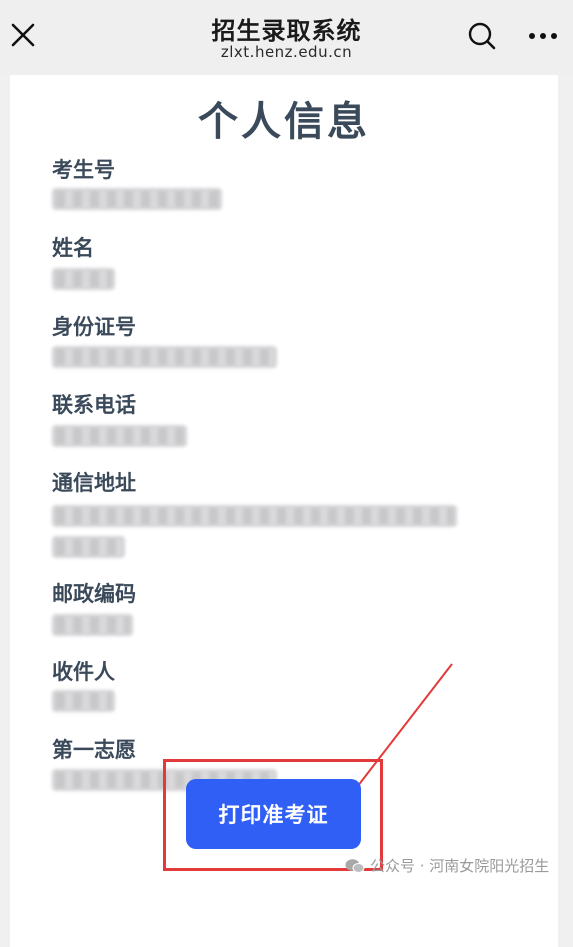  I want to click on field-value-postal-code-redacted, so click(92, 625).